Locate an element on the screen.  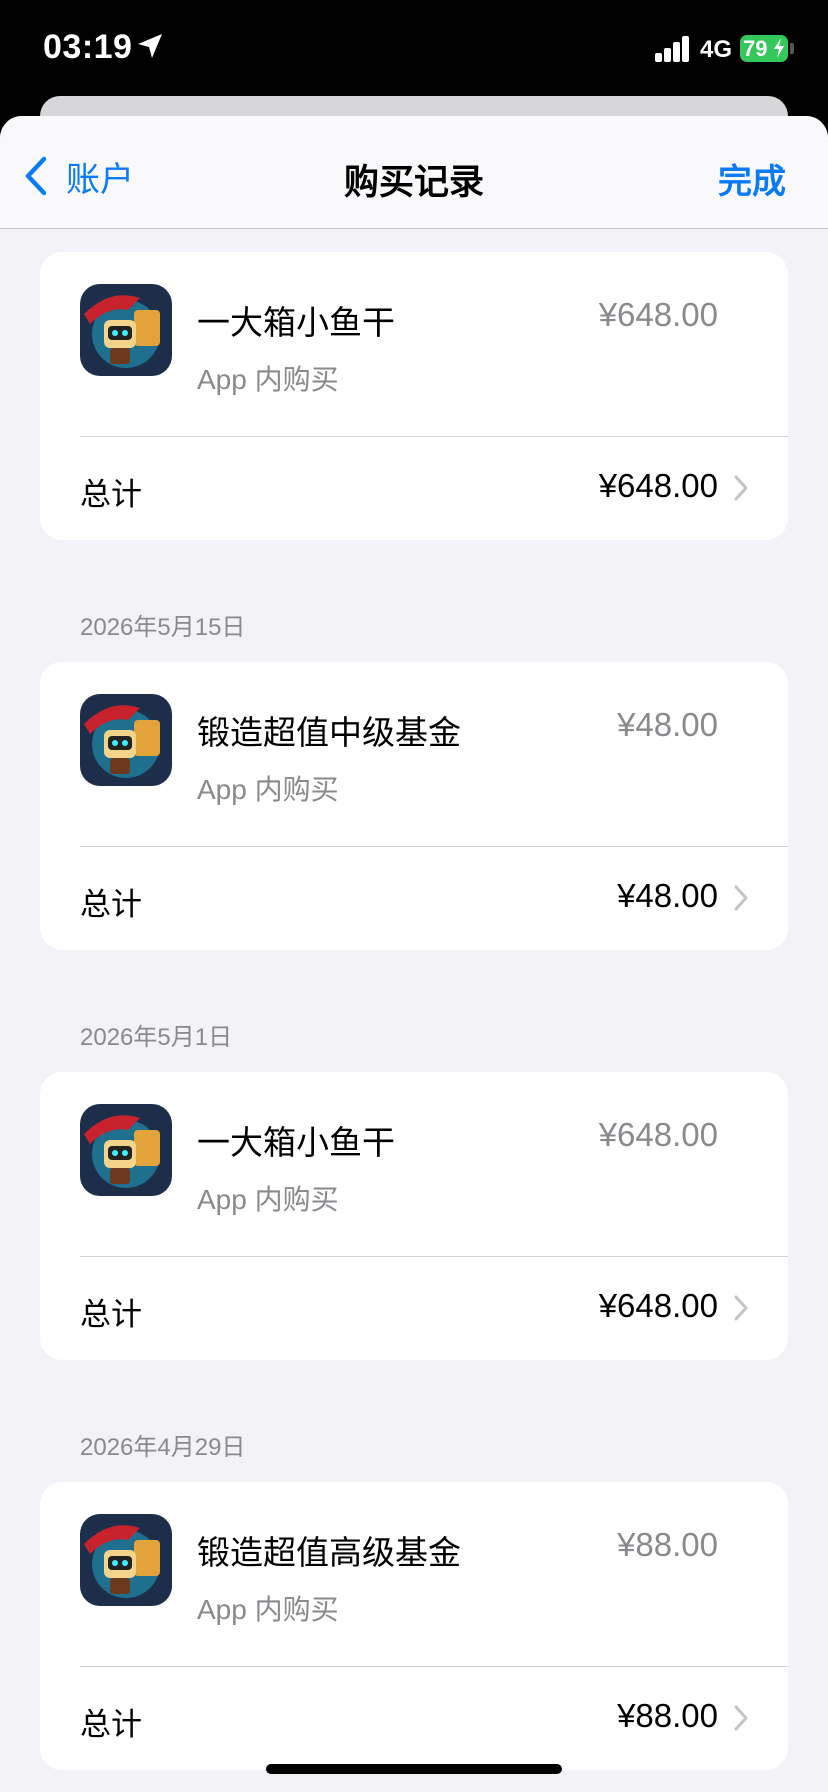
total-price: ¥88.00 is located at coordinates (667, 1715).